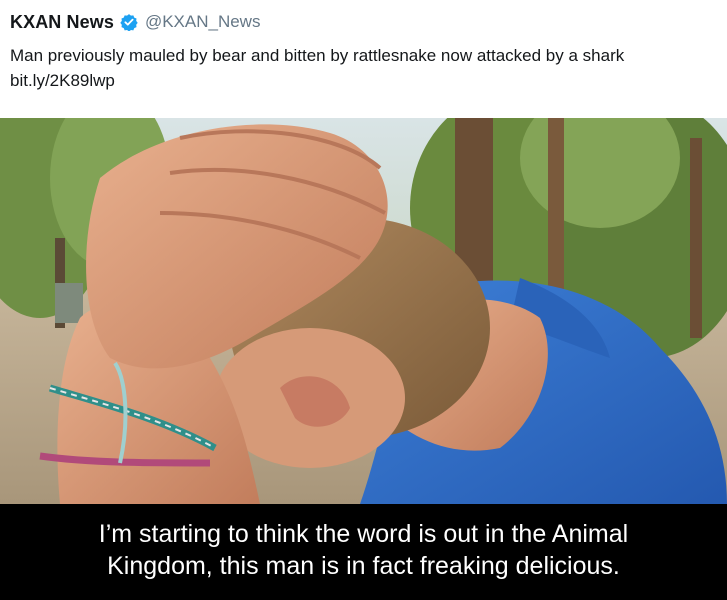 This screenshot has height=600, width=727. I want to click on account-name: KXAN News, so click(62, 22).